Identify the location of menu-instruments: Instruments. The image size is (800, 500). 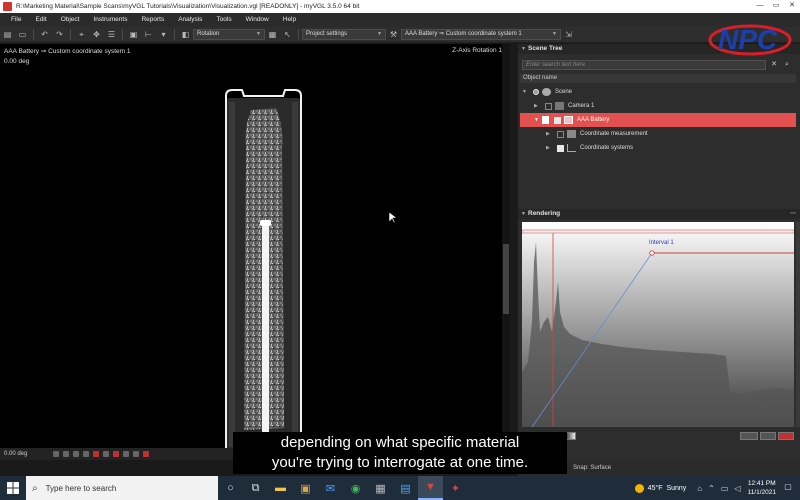
(110, 20).